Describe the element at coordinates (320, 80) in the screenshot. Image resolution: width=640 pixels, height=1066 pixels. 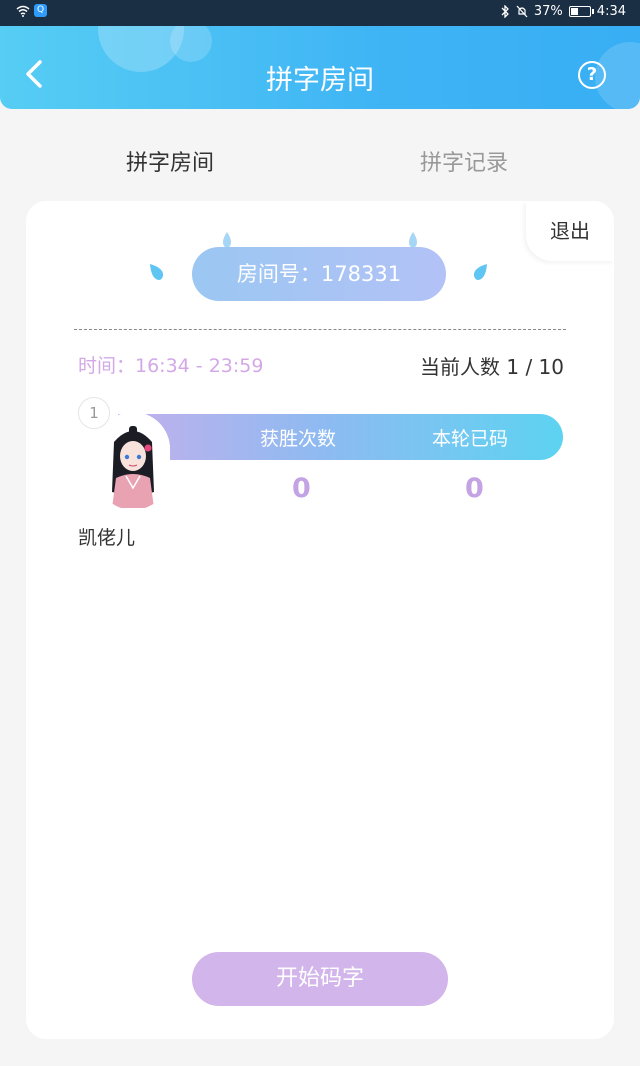
I see `page-title: 拼字房间` at that location.